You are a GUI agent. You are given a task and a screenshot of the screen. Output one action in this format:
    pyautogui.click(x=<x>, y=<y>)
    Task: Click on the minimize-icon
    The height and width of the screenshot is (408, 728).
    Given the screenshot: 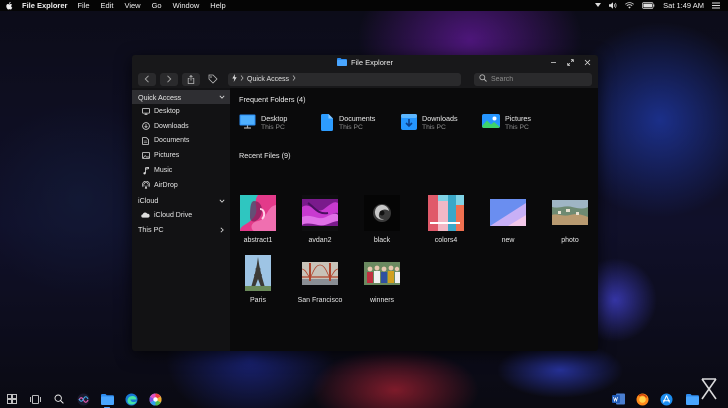 What is the action you would take?
    pyautogui.click(x=553, y=62)
    